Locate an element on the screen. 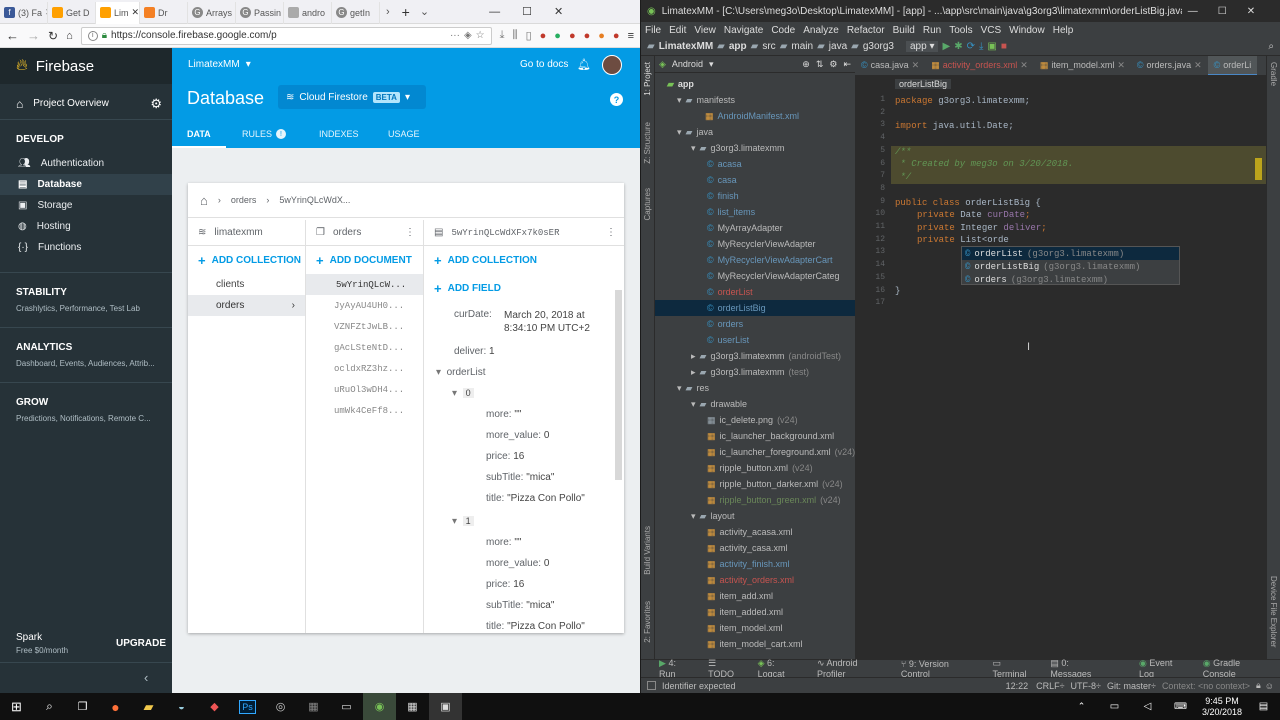 The width and height of the screenshot is (1280, 720). breadcrumb-orders: orders is located at coordinates (244, 200).